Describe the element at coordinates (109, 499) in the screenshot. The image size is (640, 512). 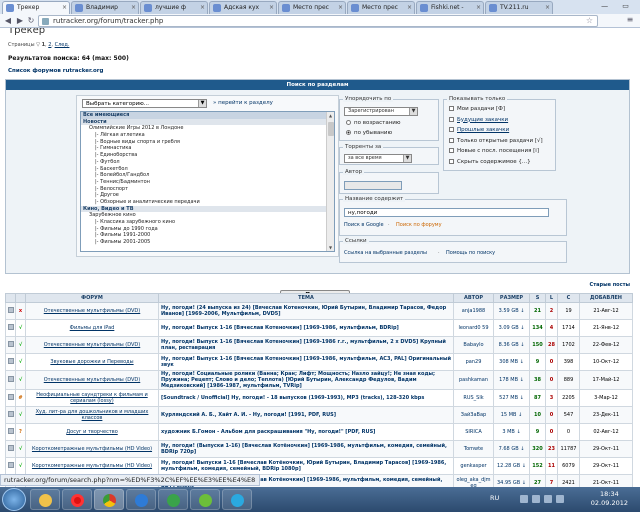
I see `chrome-taskbar-icon` at that location.